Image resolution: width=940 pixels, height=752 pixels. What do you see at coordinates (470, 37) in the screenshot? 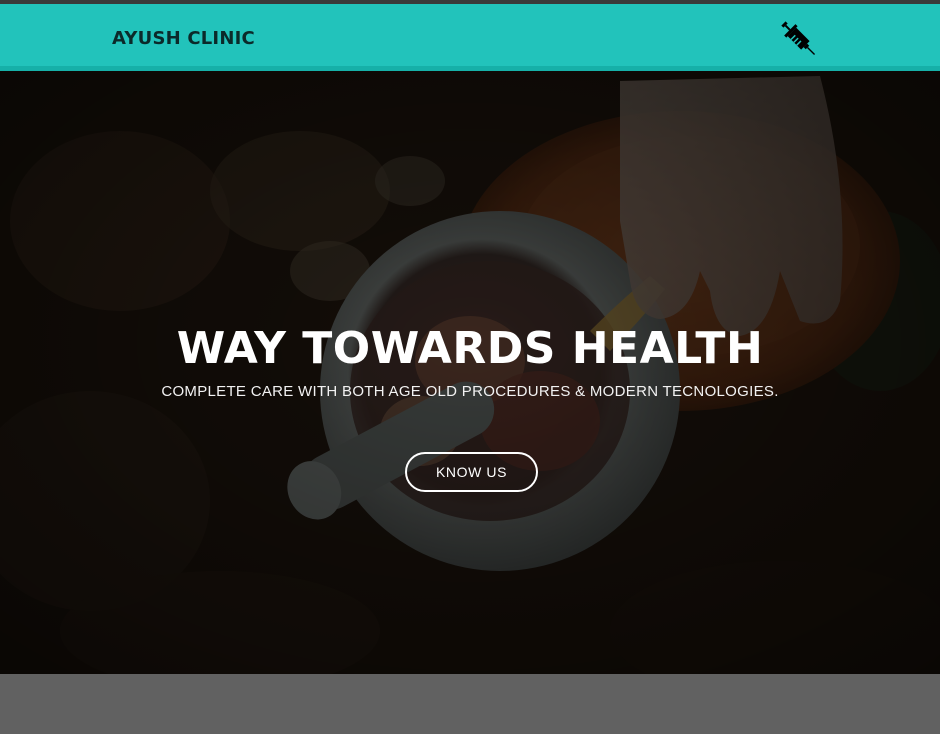
I see `navbar: AYUSH CLINIC` at bounding box center [470, 37].